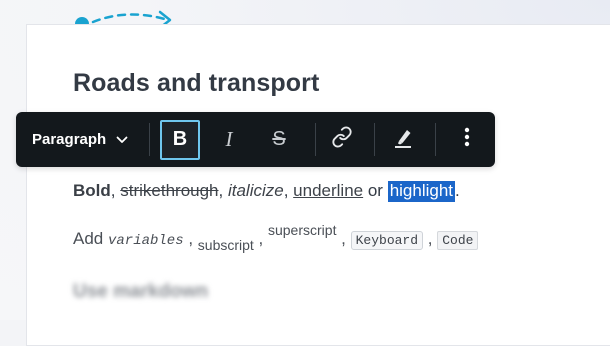  I want to click on underline-text: underline, so click(328, 190).